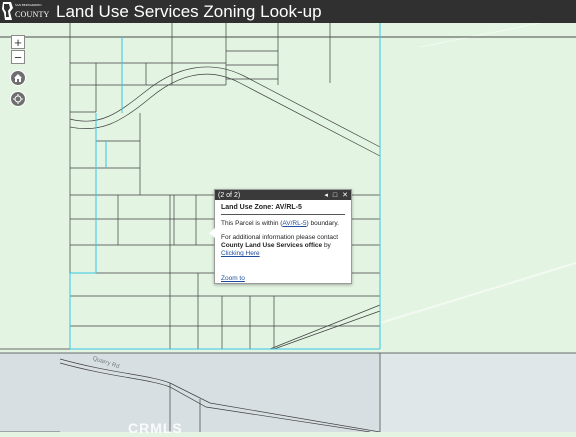 This screenshot has height=437, width=576. What do you see at coordinates (229, 195) in the screenshot?
I see `popup-count: (2 of 2)` at bounding box center [229, 195].